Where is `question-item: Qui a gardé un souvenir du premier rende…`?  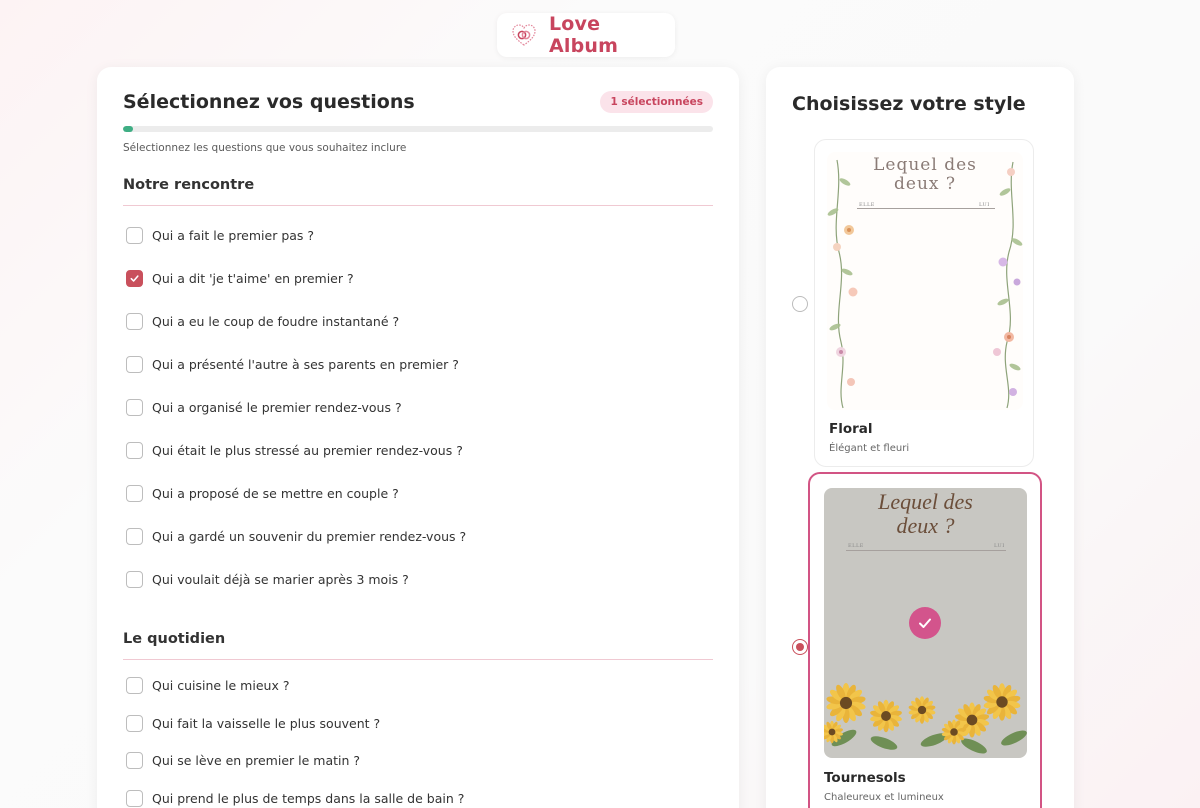
question-item: Qui a gardé un souvenir du premier rende… is located at coordinates (418, 536).